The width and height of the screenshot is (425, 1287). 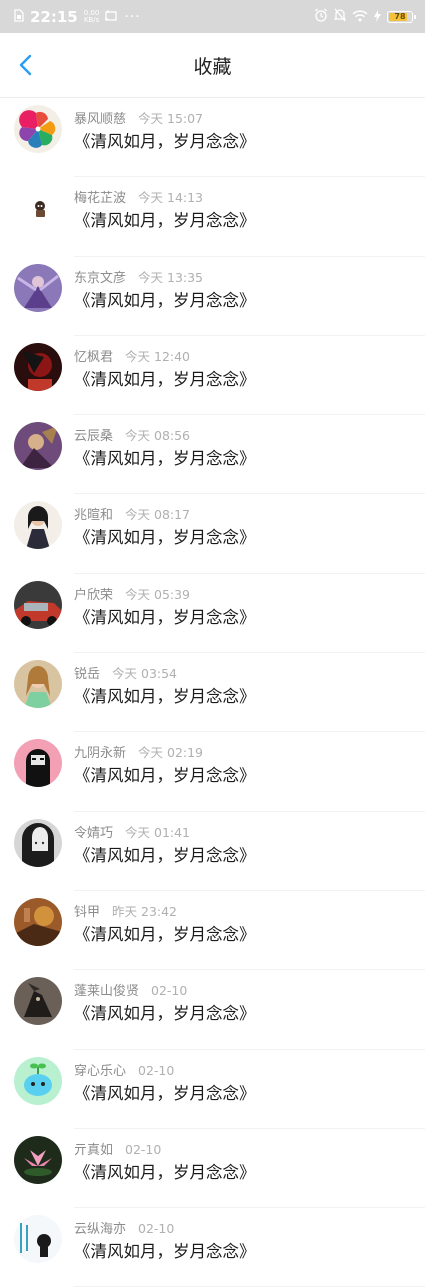 What do you see at coordinates (100, 1230) in the screenshot?
I see `item-name: 云纵海亦` at bounding box center [100, 1230].